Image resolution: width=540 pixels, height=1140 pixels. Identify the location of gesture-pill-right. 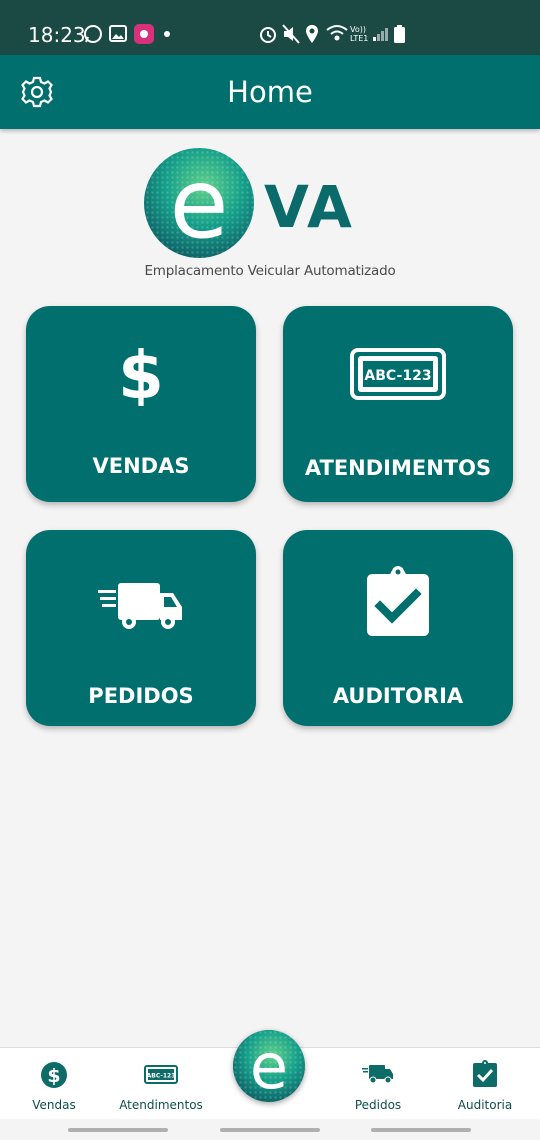
(421, 1130).